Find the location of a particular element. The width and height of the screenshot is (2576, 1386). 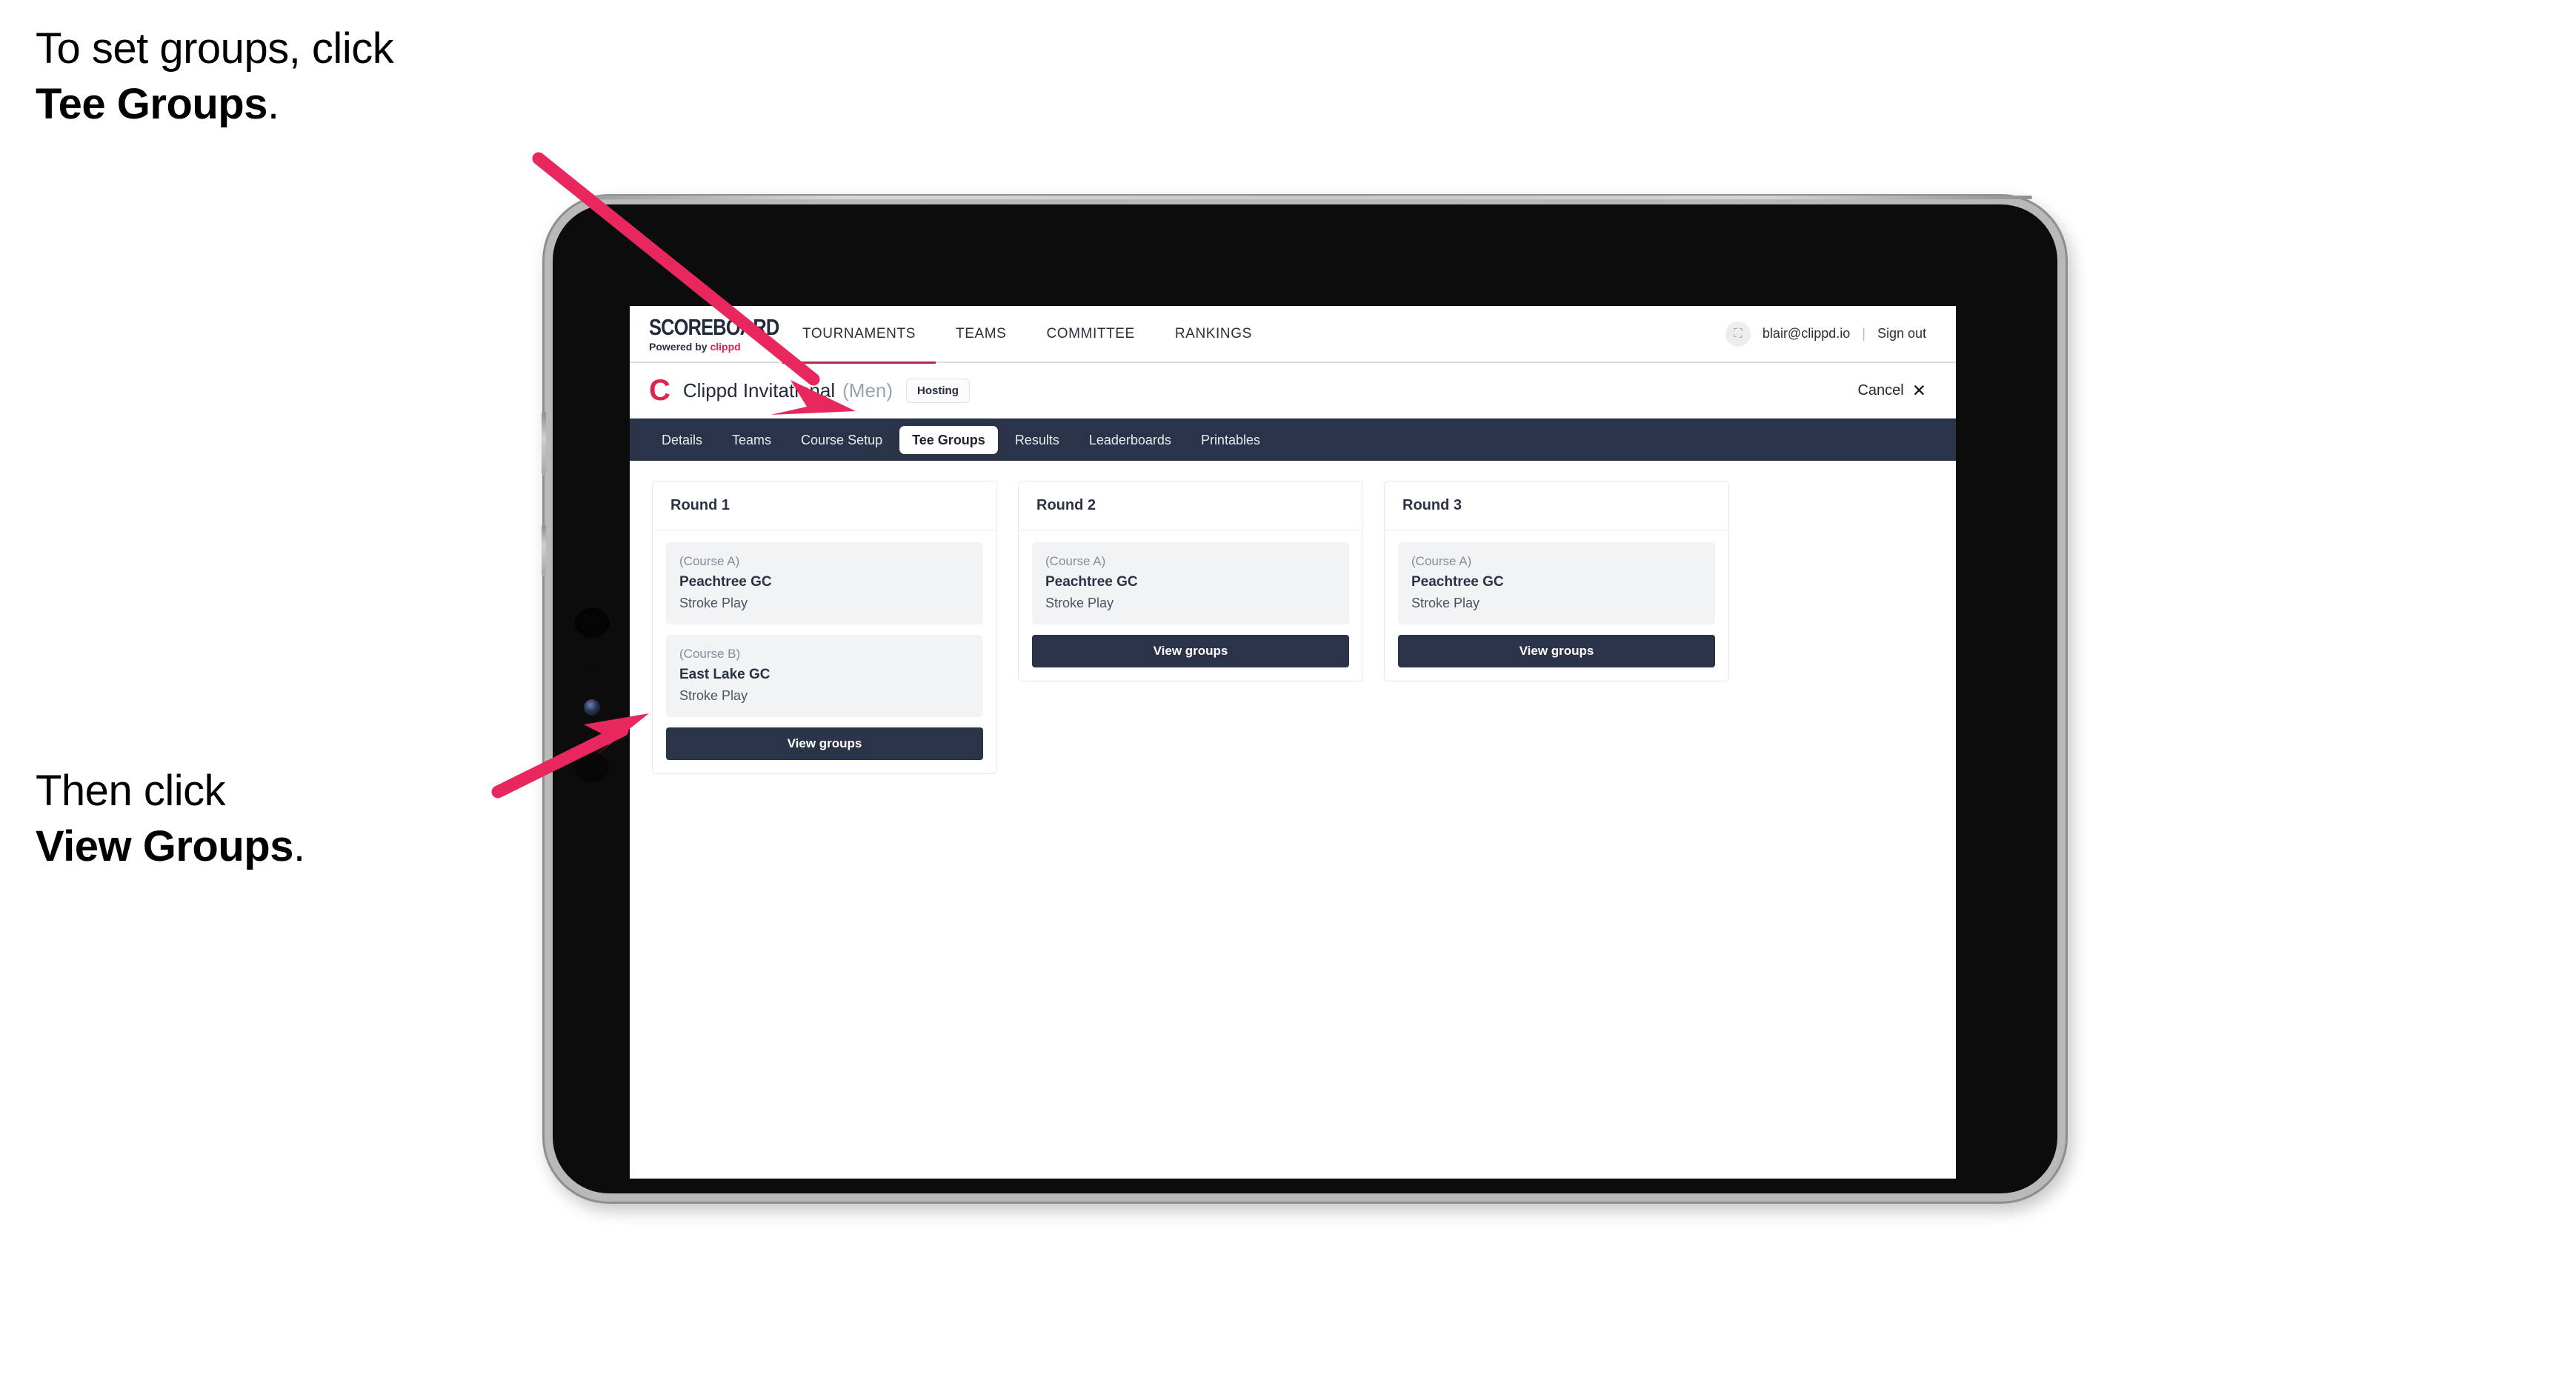

tournament-gender-label: (Men) is located at coordinates (867, 390).